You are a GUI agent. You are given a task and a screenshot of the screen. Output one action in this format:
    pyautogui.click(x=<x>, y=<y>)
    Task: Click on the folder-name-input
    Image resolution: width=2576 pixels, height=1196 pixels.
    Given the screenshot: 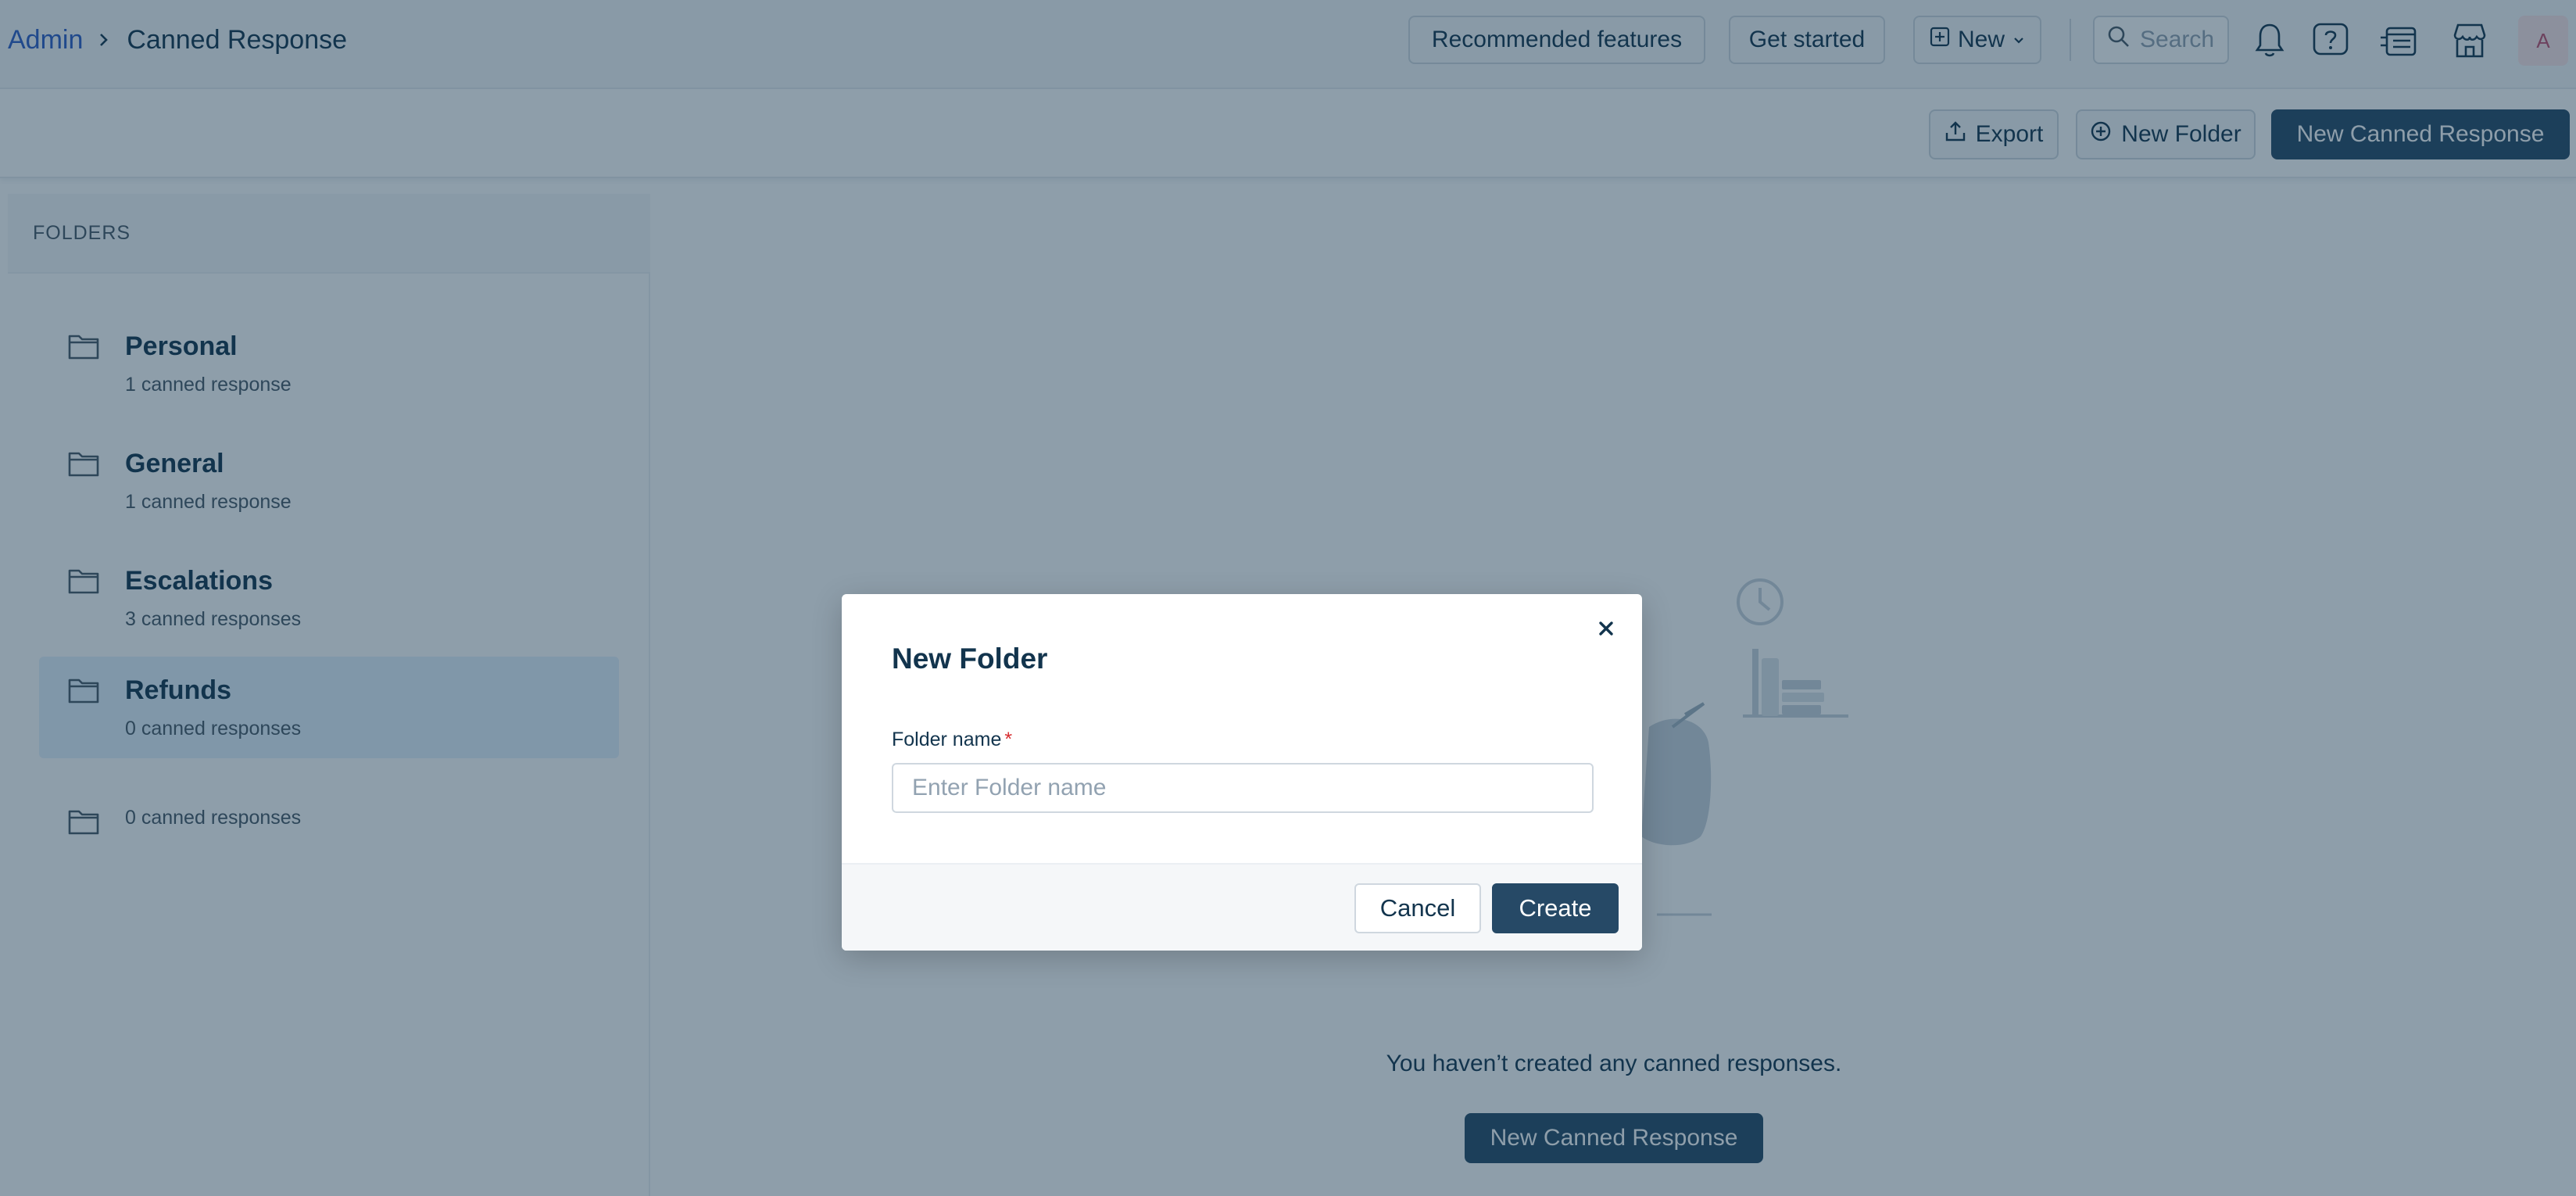 What is the action you would take?
    pyautogui.click(x=1243, y=788)
    